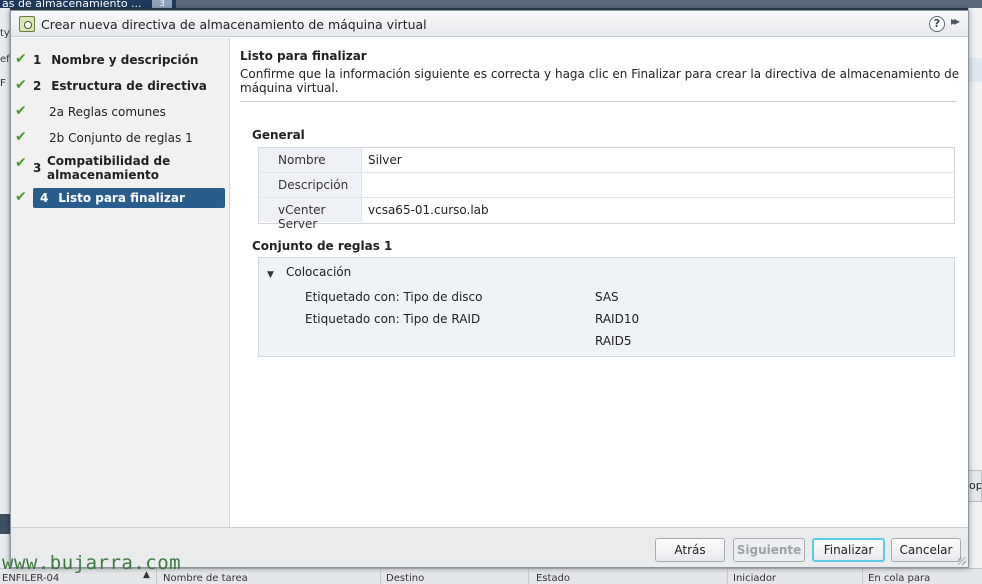  What do you see at coordinates (5, 33) in the screenshot?
I see `background-left-fragment: ty` at bounding box center [5, 33].